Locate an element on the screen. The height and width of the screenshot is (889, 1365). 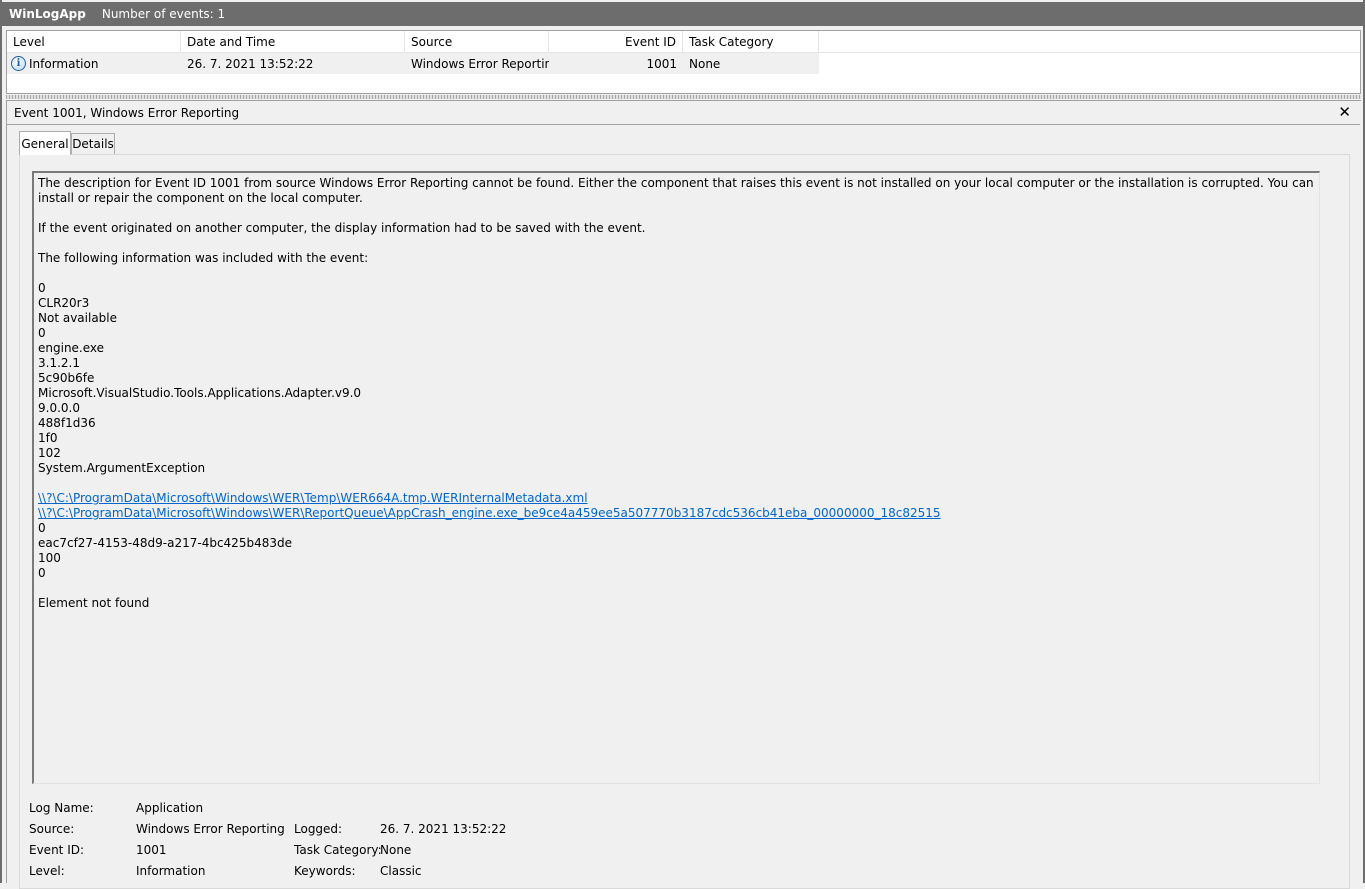
event-data-value: CLR20r3 is located at coordinates (64, 303).